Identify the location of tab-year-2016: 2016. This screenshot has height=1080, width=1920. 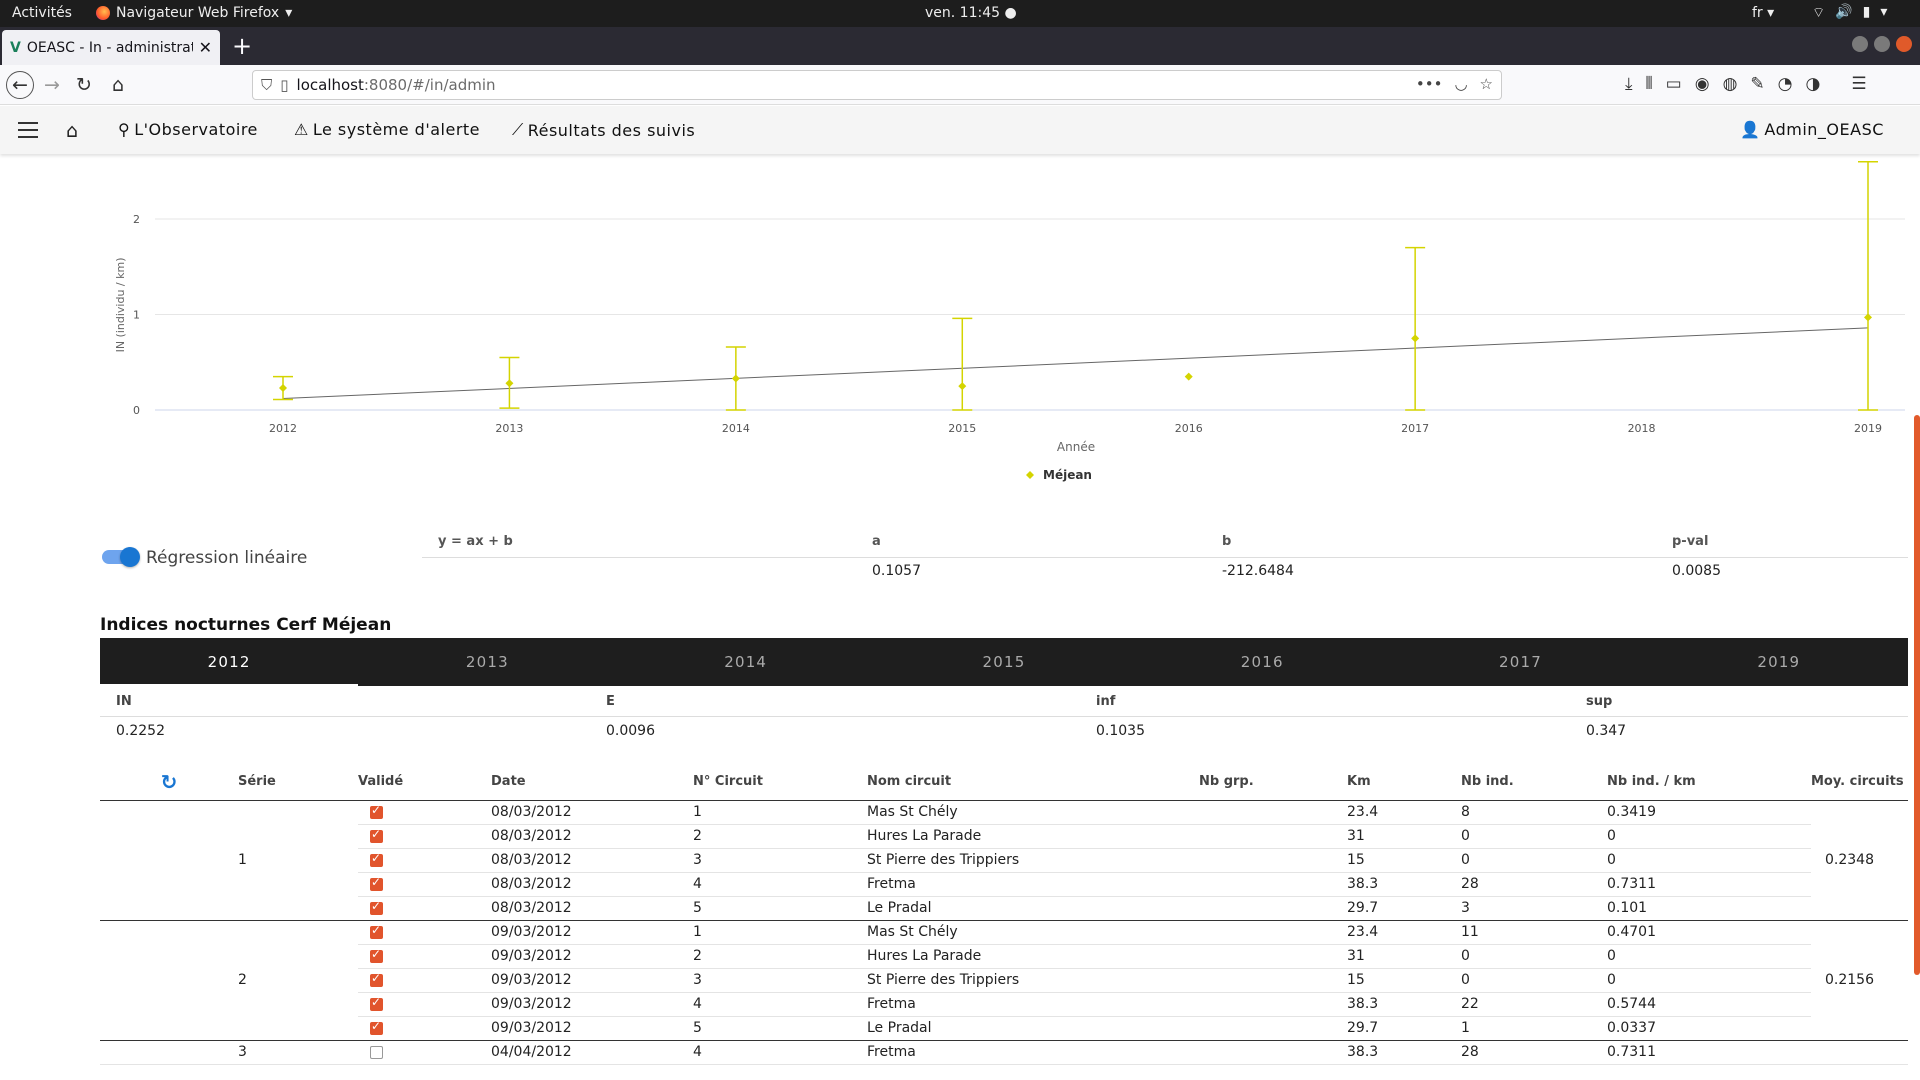
(1262, 662).